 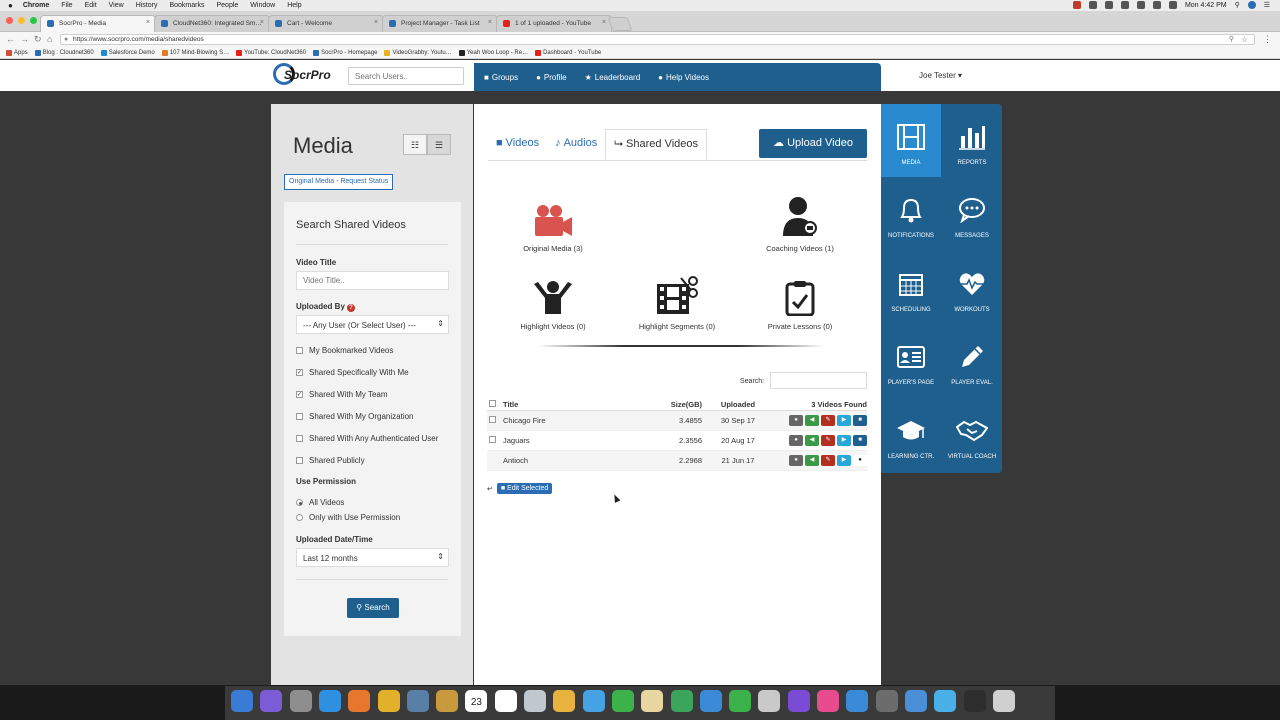 I want to click on bookmark-star-icon: ☆, so click(x=1244, y=40).